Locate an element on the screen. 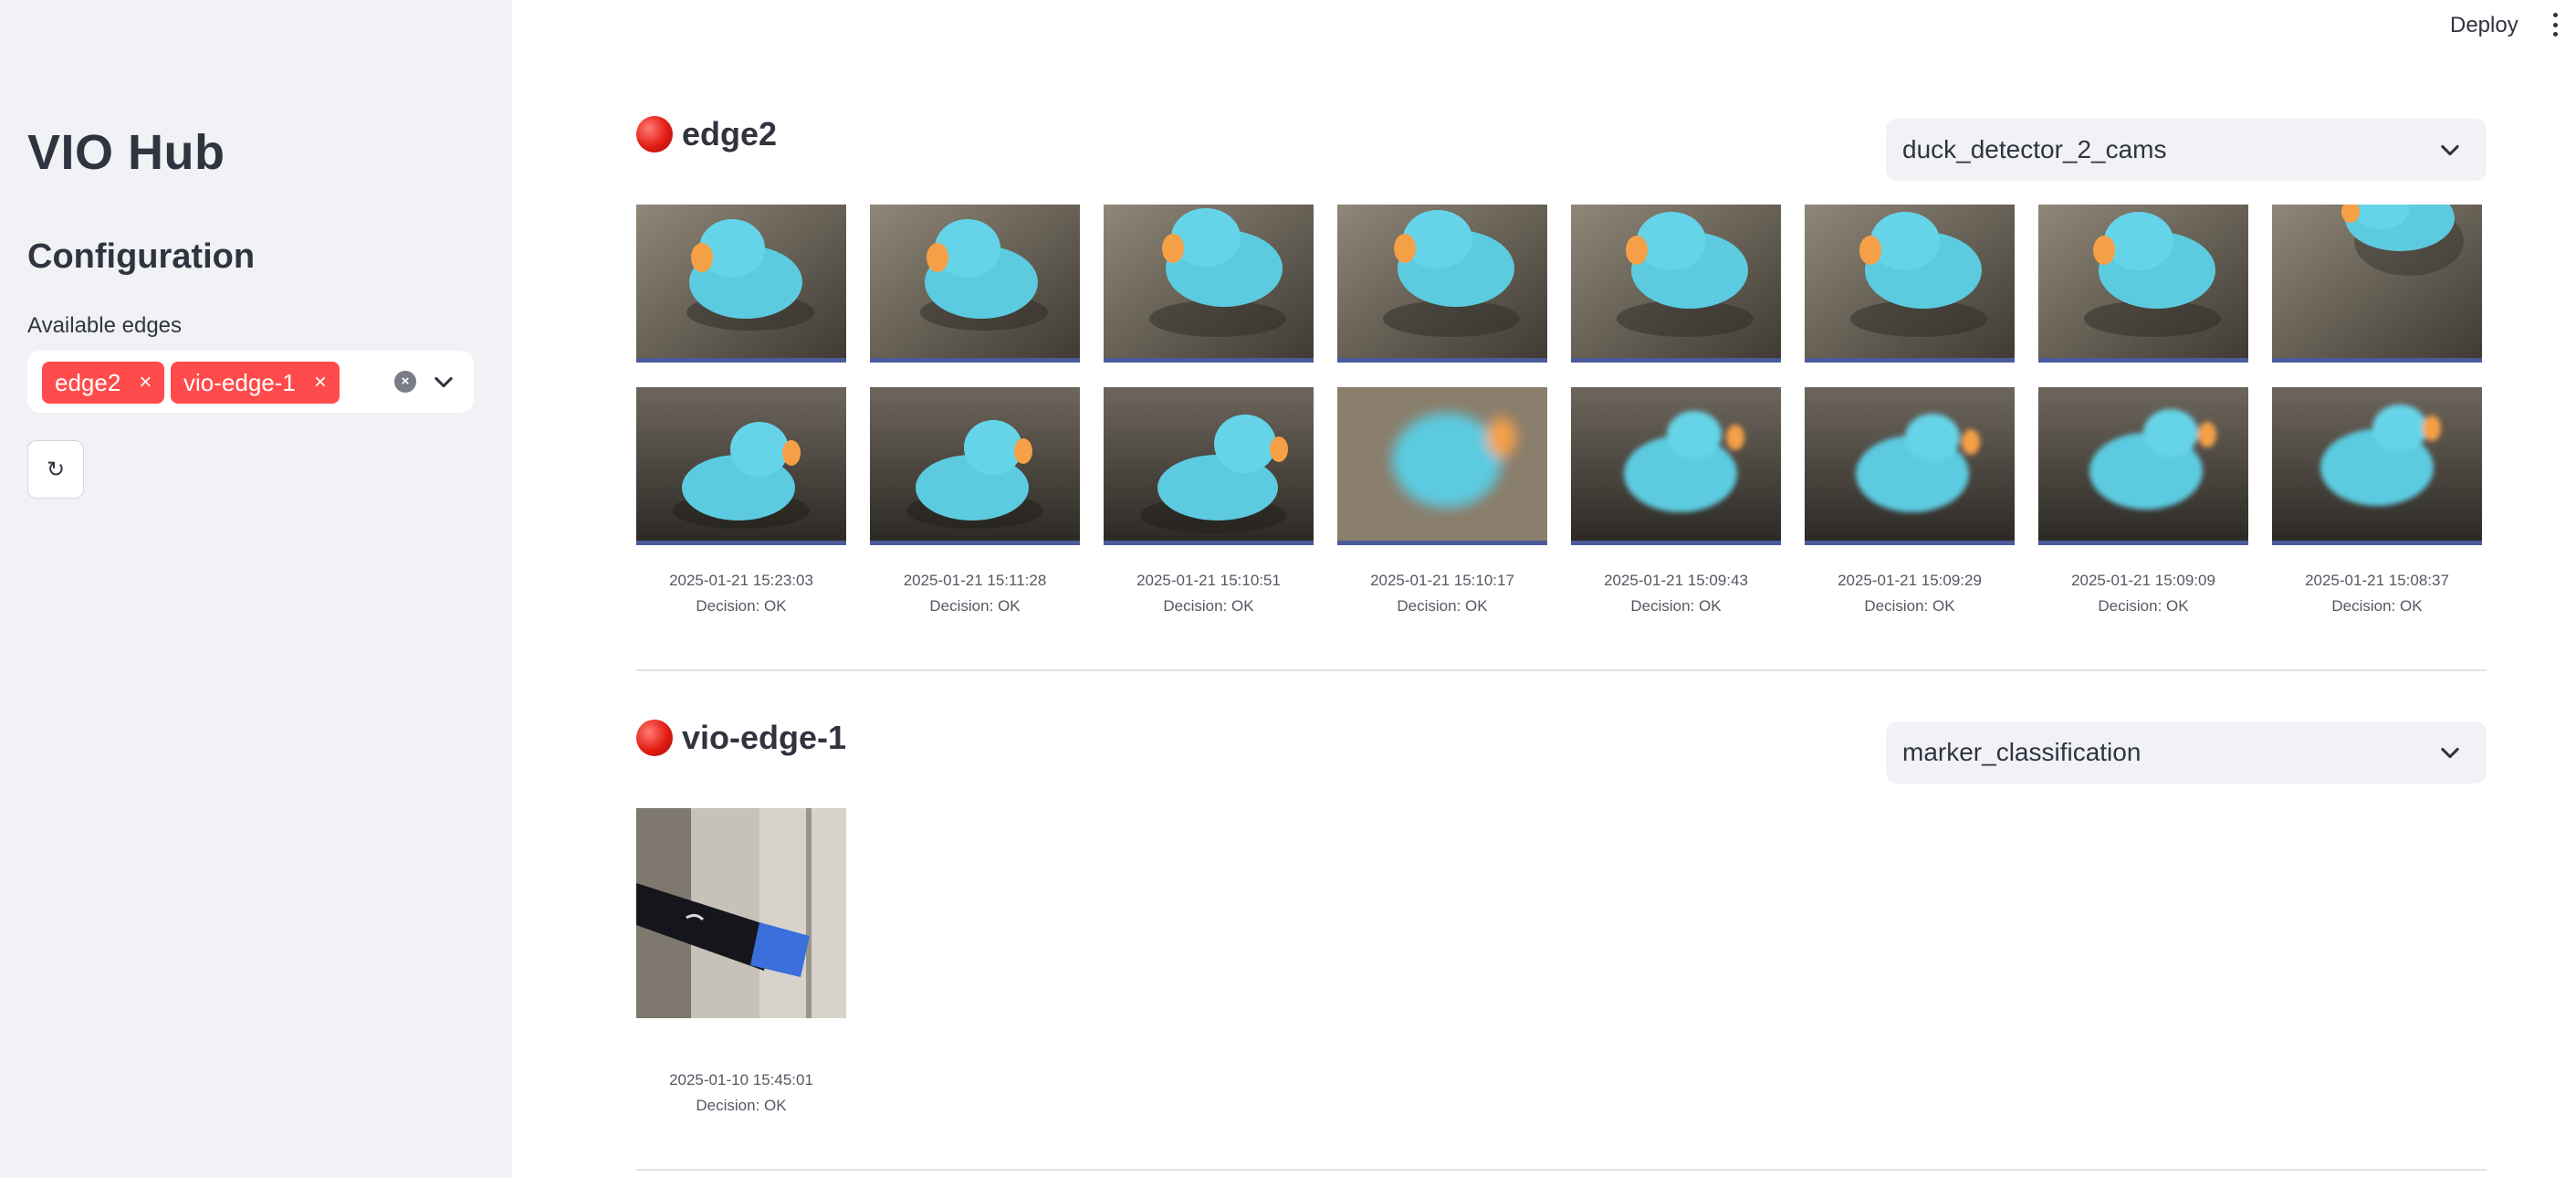 This screenshot has height=1178, width=2576. image-caption: 2025-01-10 15:45:01 Decision: OK is located at coordinates (741, 1093).